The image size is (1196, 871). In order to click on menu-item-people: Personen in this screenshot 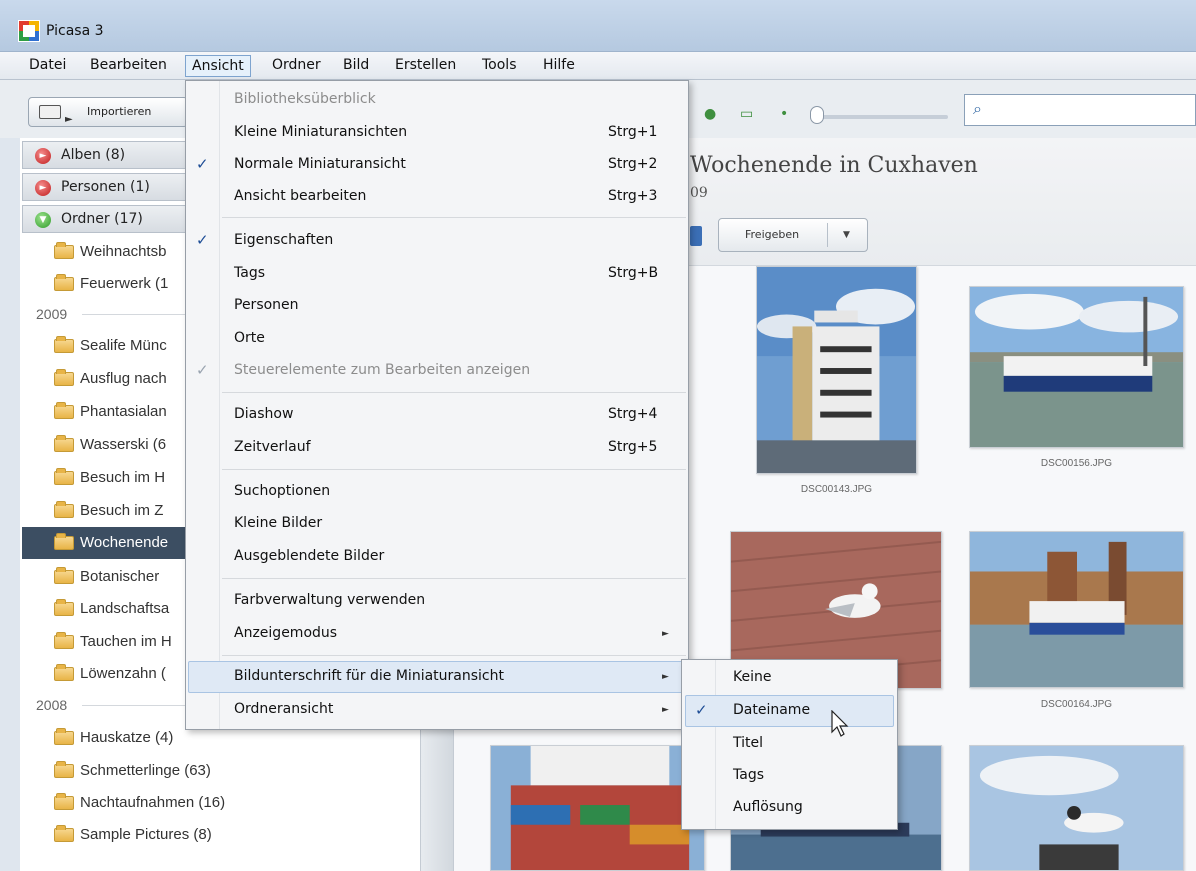, I will do `click(266, 305)`.